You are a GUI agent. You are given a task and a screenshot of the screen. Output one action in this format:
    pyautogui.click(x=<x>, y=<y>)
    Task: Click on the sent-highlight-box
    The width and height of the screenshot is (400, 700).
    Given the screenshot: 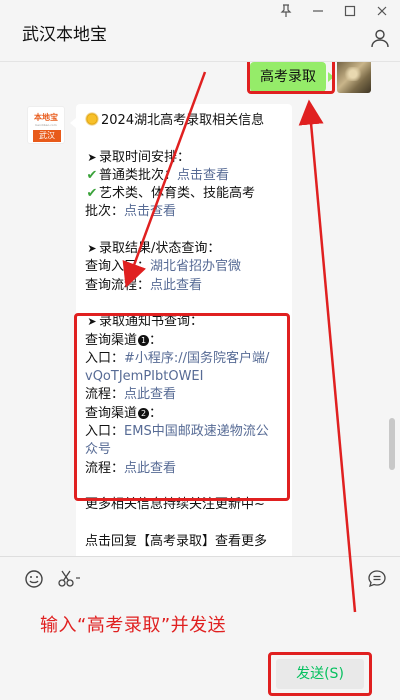 What is the action you would take?
    pyautogui.click(x=291, y=78)
    